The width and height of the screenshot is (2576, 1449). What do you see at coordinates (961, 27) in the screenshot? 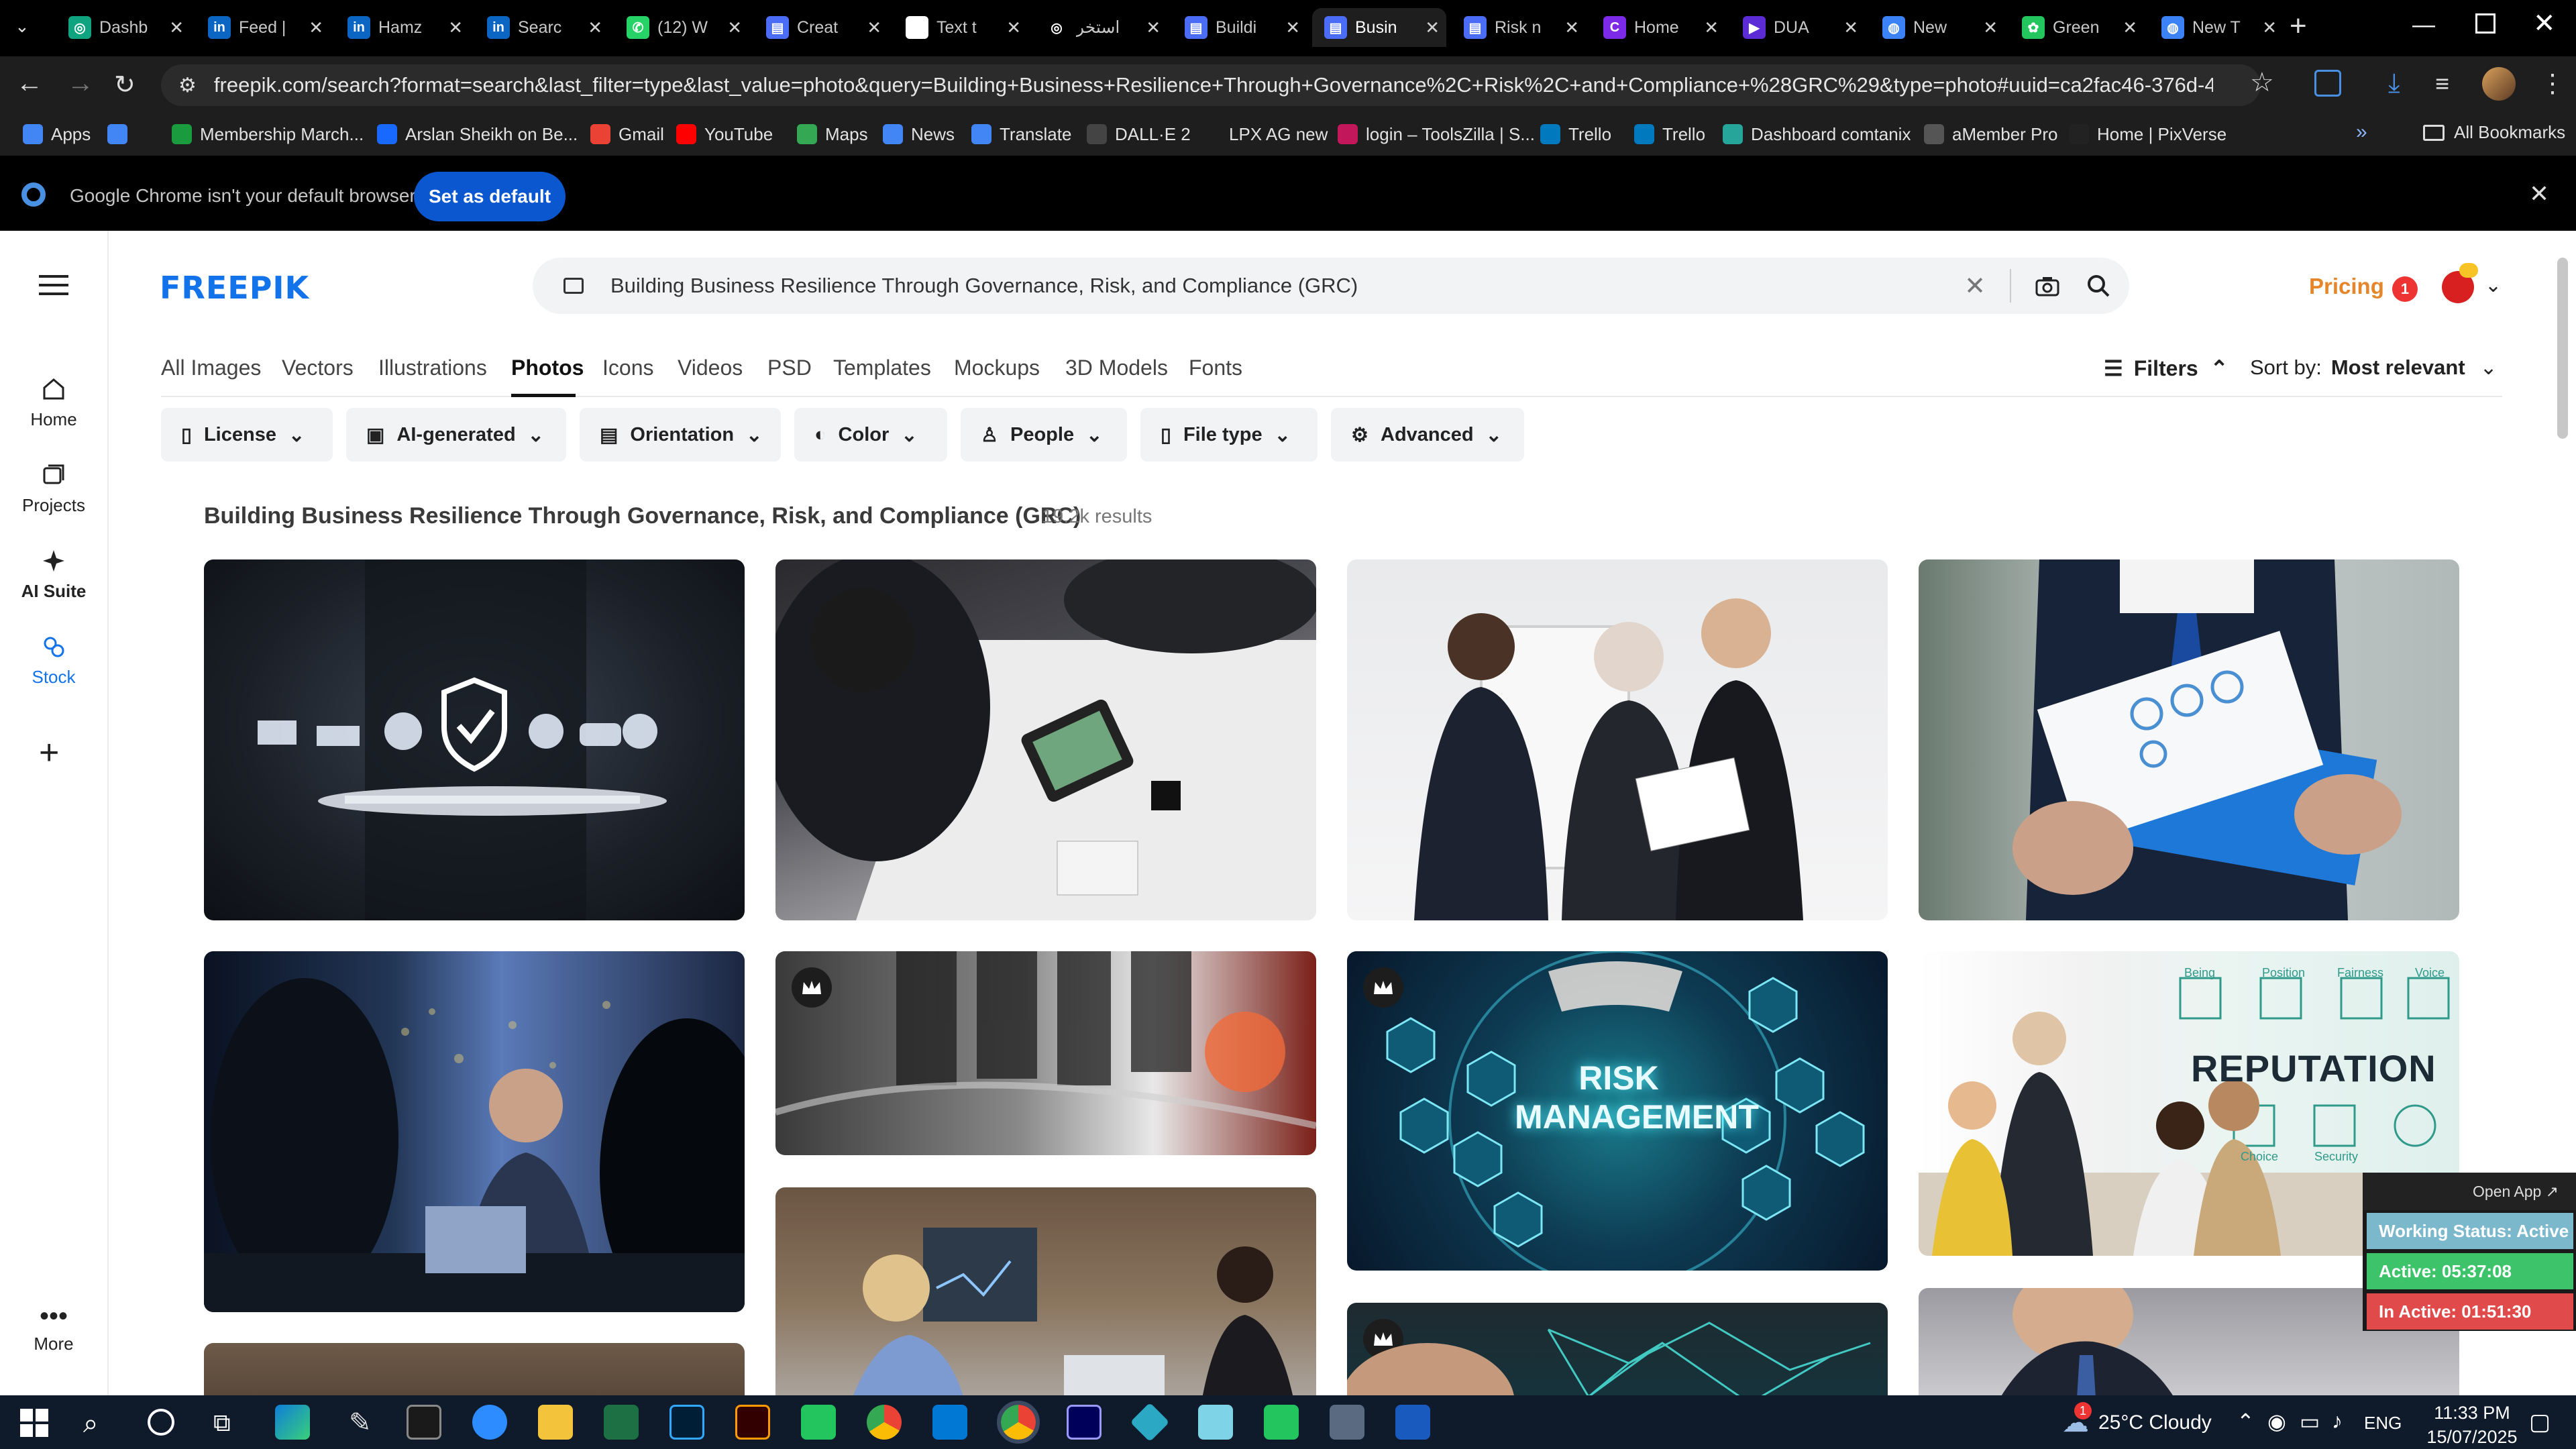
I see `browser-tab: ❚❚ Text t ✕` at bounding box center [961, 27].